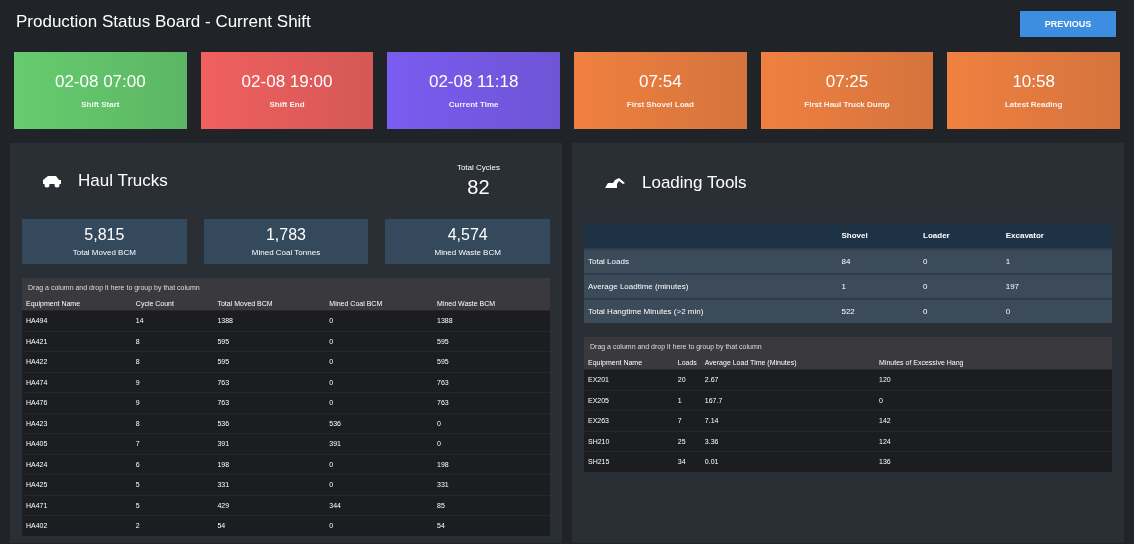 Image resolution: width=1134 pixels, height=544 pixels. I want to click on tile-value: 02-08 07:00, so click(100, 82).